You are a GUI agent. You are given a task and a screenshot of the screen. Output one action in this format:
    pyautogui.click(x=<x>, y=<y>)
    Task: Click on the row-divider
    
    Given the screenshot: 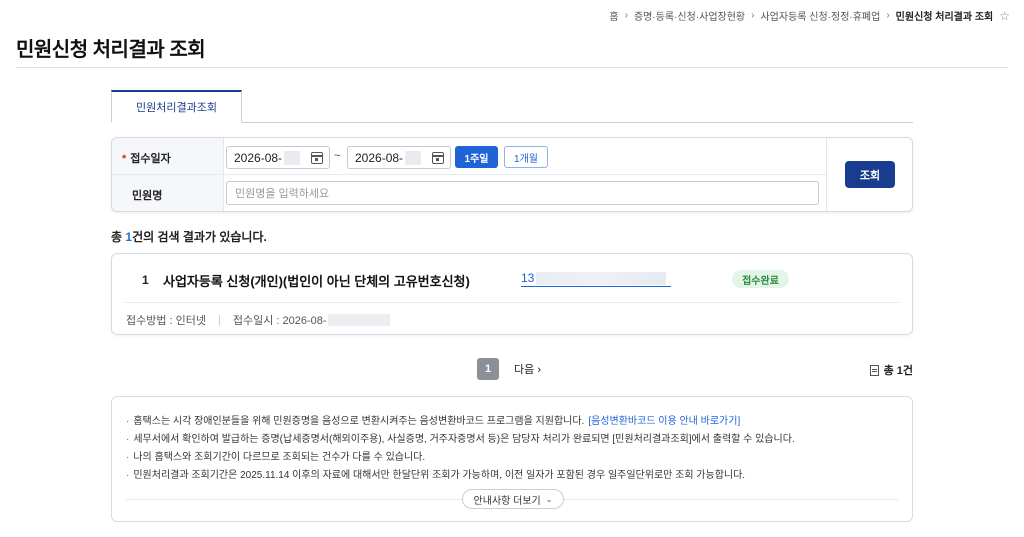 What is the action you would take?
    pyautogui.click(x=469, y=174)
    